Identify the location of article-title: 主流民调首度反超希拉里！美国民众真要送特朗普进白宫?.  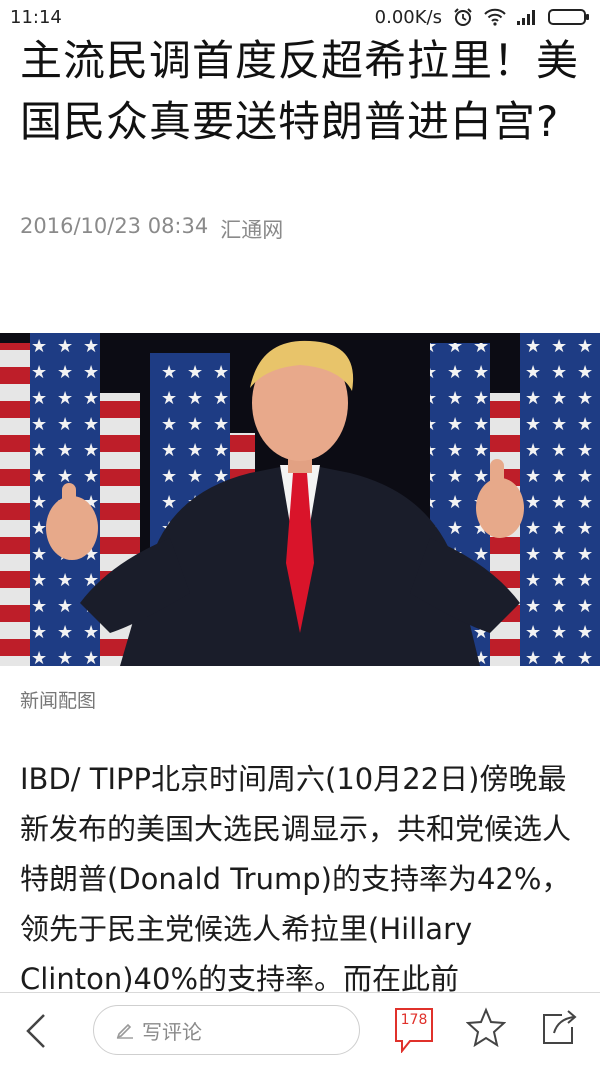
(300, 91).